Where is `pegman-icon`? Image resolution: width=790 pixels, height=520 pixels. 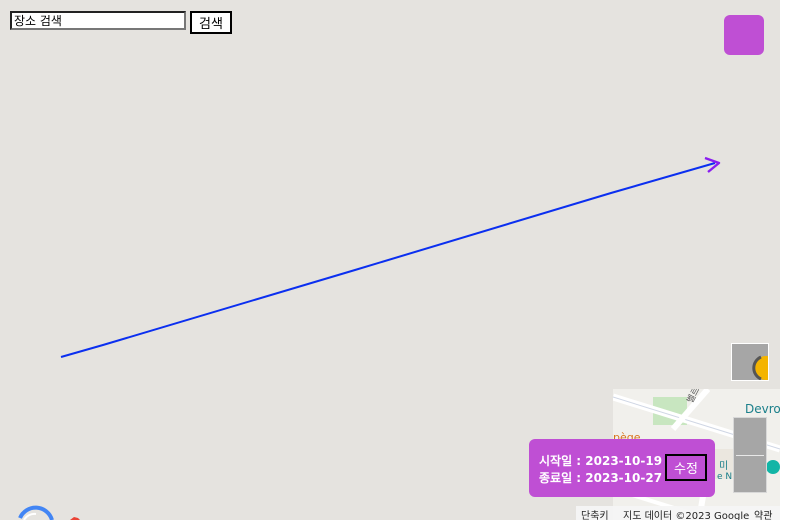 pegman-icon is located at coordinates (760, 367).